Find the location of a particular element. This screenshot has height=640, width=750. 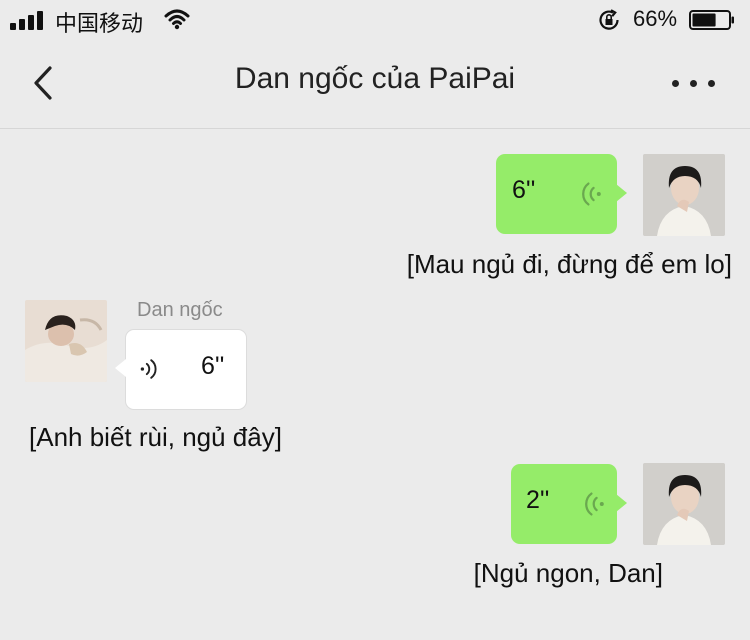

wifi-icon is located at coordinates (177, 19).